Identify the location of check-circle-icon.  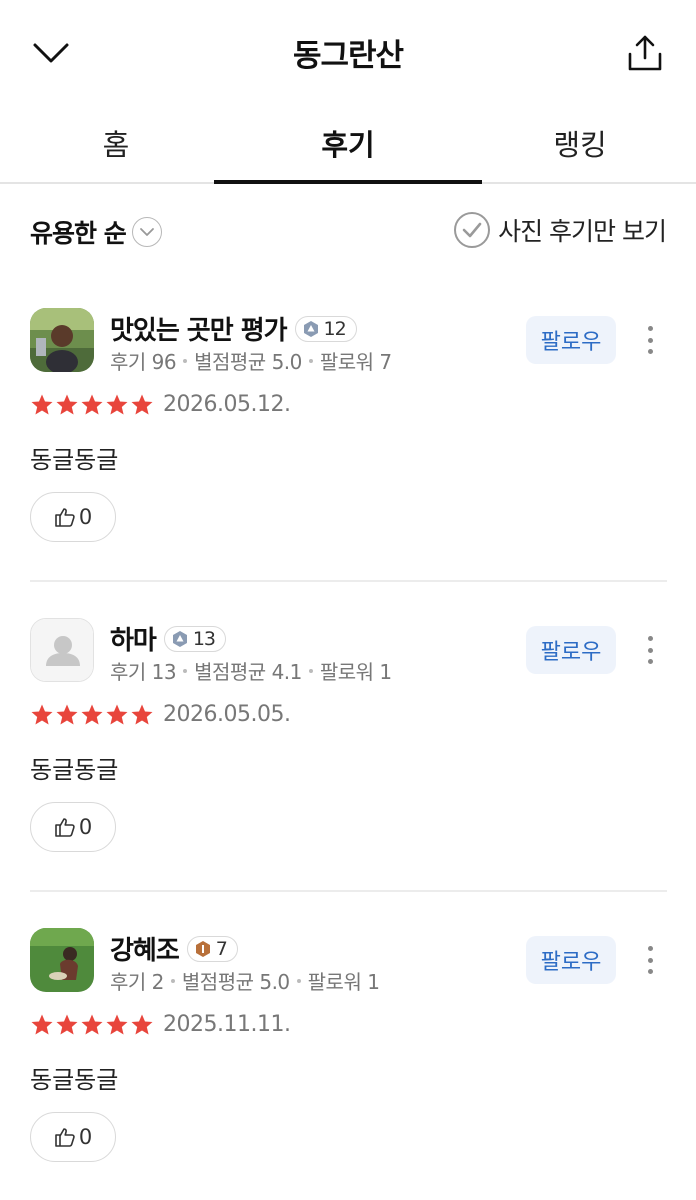
(472, 230).